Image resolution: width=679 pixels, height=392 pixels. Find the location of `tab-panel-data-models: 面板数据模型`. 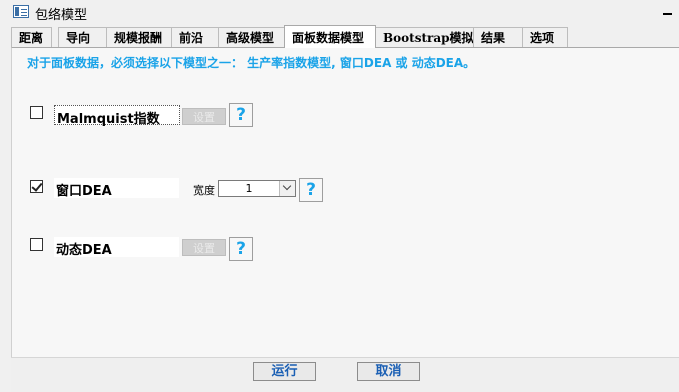

tab-panel-data-models: 面板数据模型 is located at coordinates (330, 36).